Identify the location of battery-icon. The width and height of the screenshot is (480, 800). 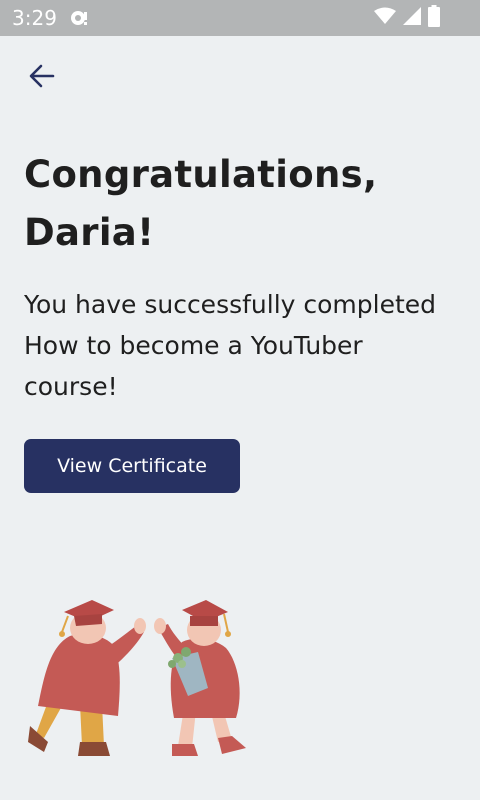
(434, 18).